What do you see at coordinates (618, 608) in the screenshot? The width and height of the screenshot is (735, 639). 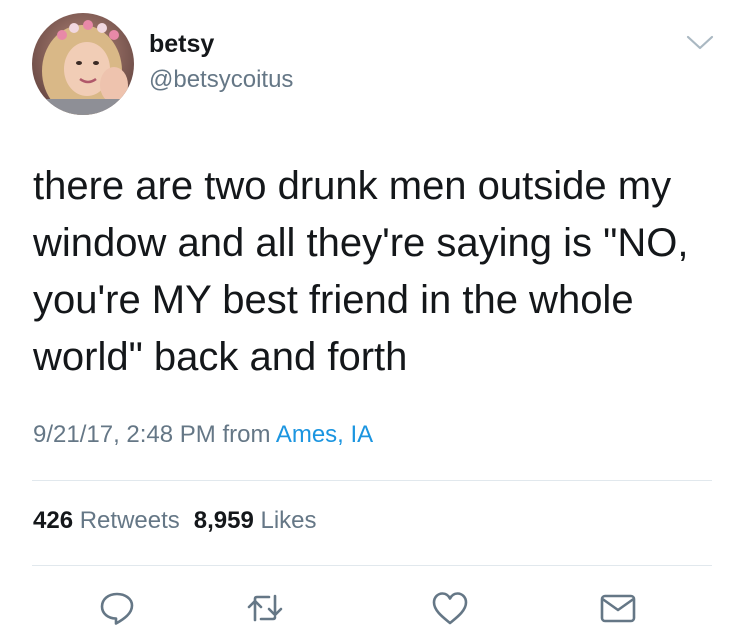 I see `envelope-icon` at bounding box center [618, 608].